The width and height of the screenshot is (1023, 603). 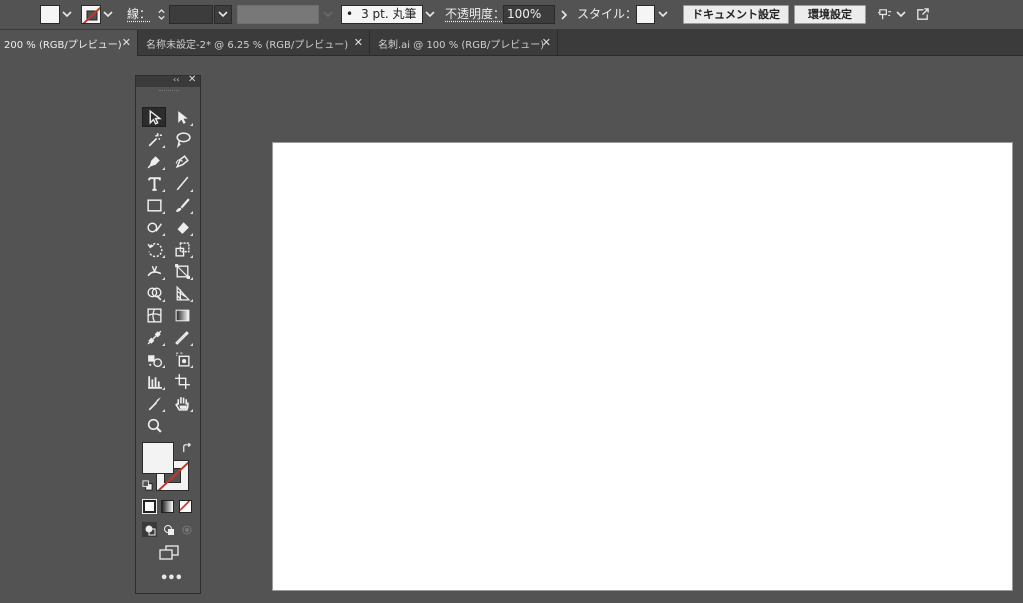 What do you see at coordinates (736, 14) in the screenshot?
I see `document-setup-button: ドキュメント設定` at bounding box center [736, 14].